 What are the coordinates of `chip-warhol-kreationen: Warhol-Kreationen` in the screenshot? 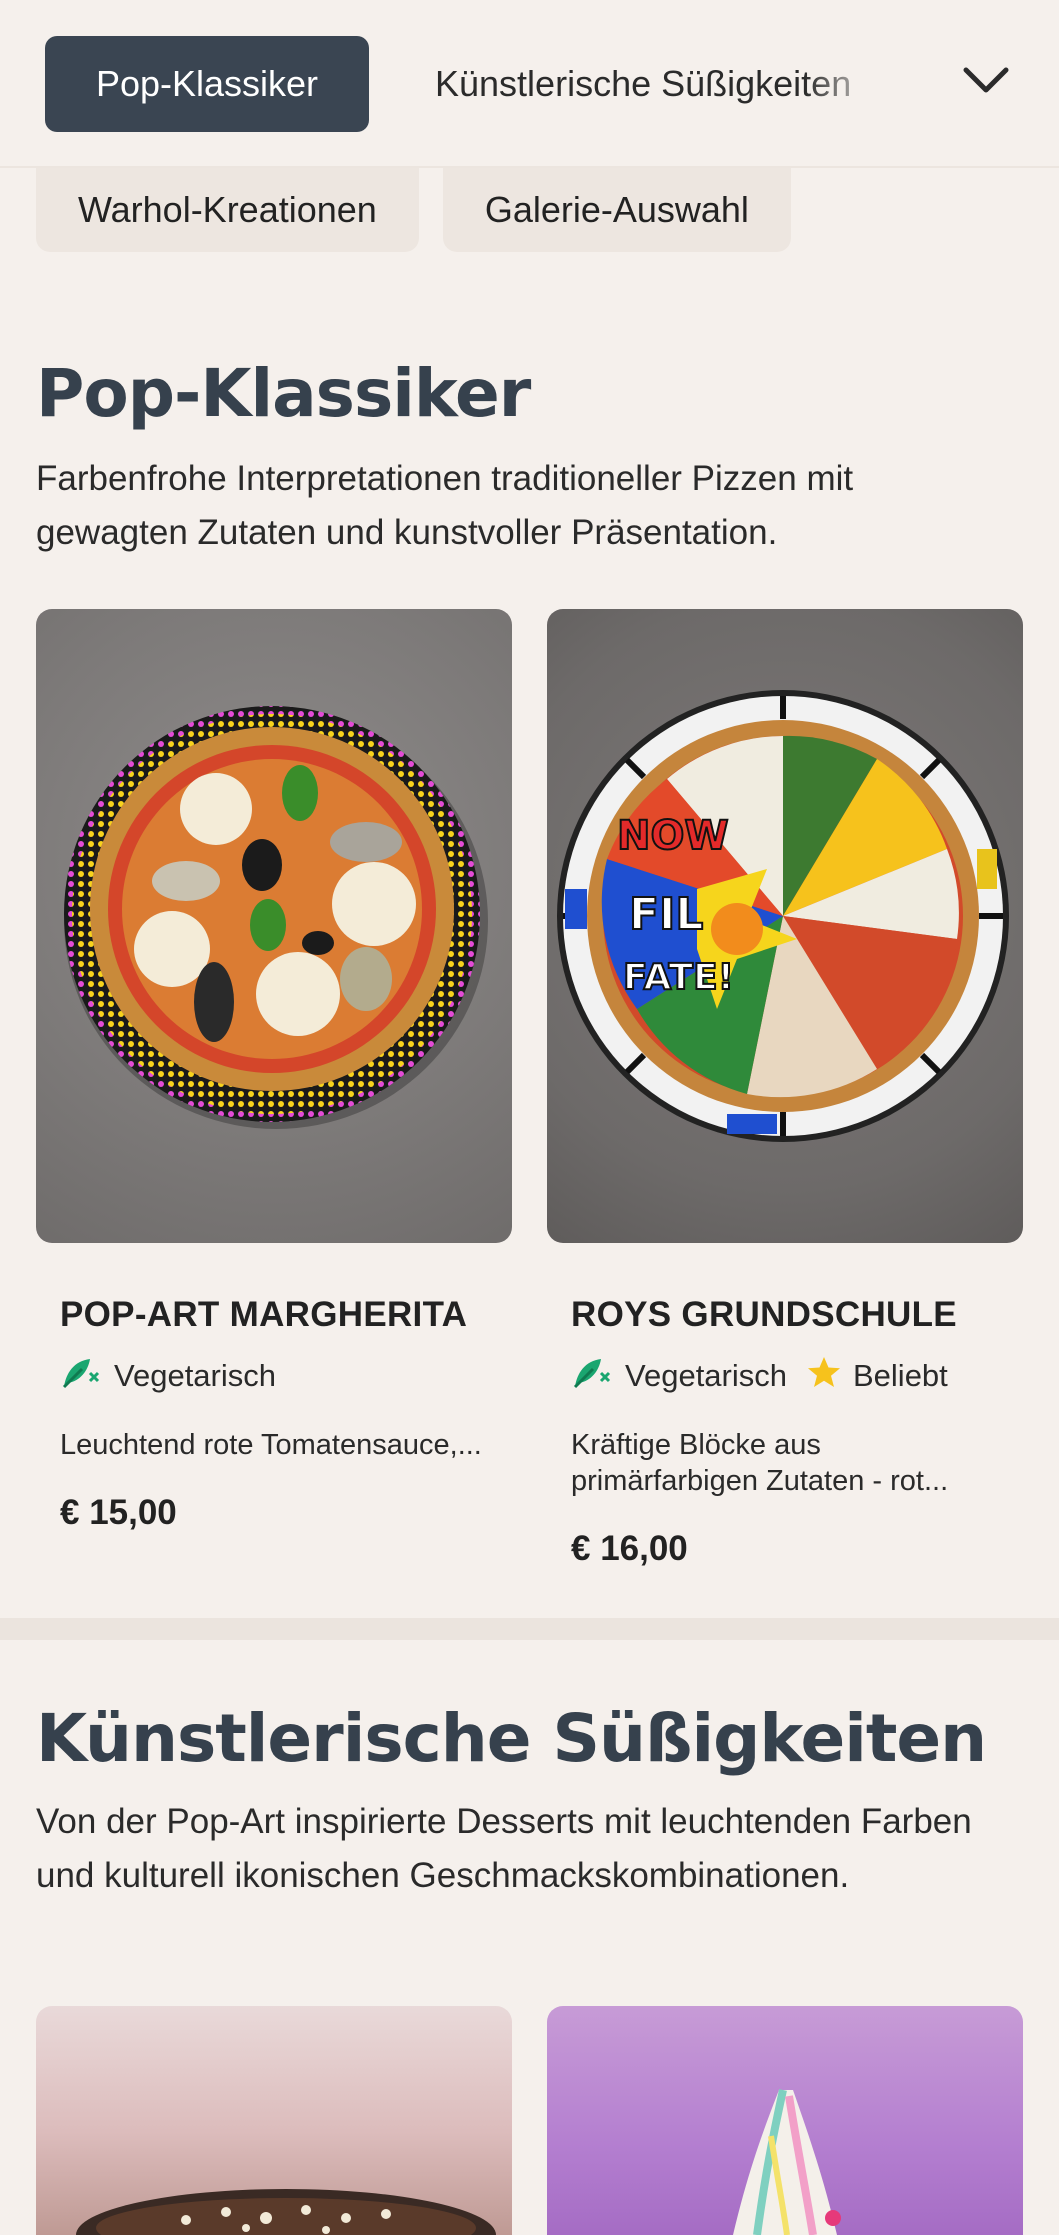 It's located at (227, 210).